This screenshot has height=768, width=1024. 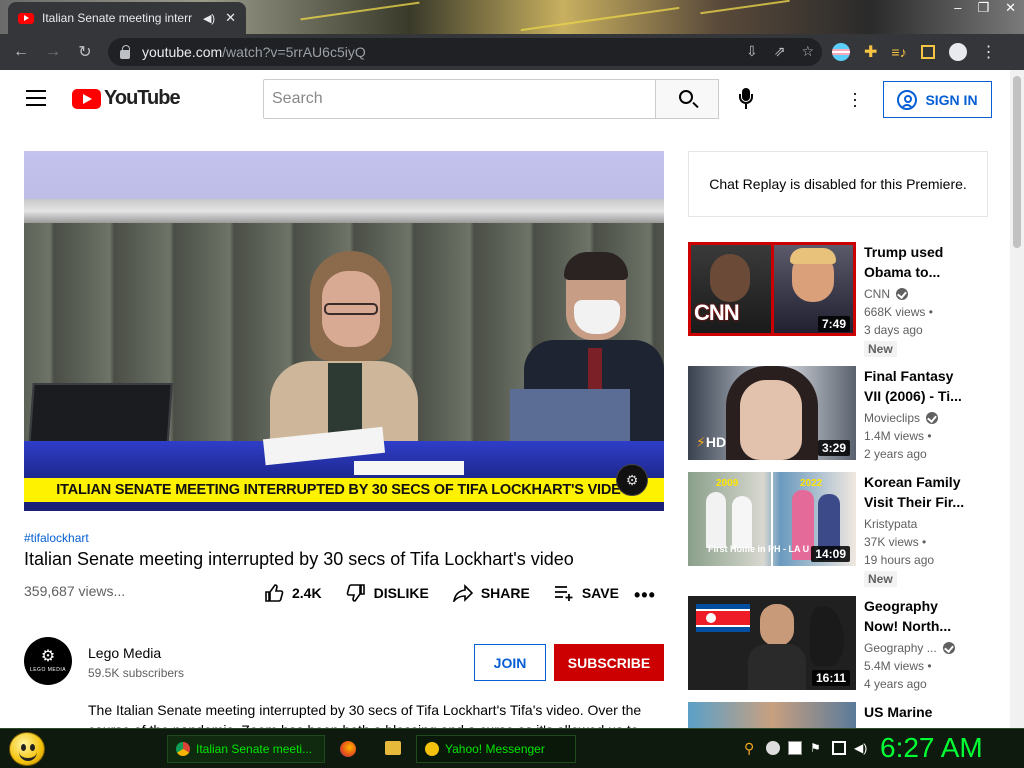 What do you see at coordinates (393, 748) in the screenshot?
I see `folder-icon` at bounding box center [393, 748].